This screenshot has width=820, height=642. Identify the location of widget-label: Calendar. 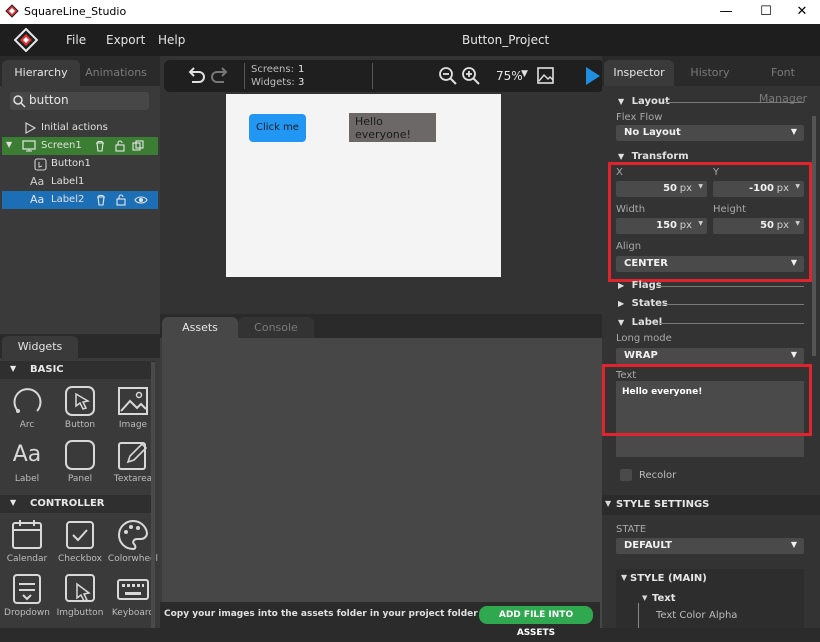
(27, 559).